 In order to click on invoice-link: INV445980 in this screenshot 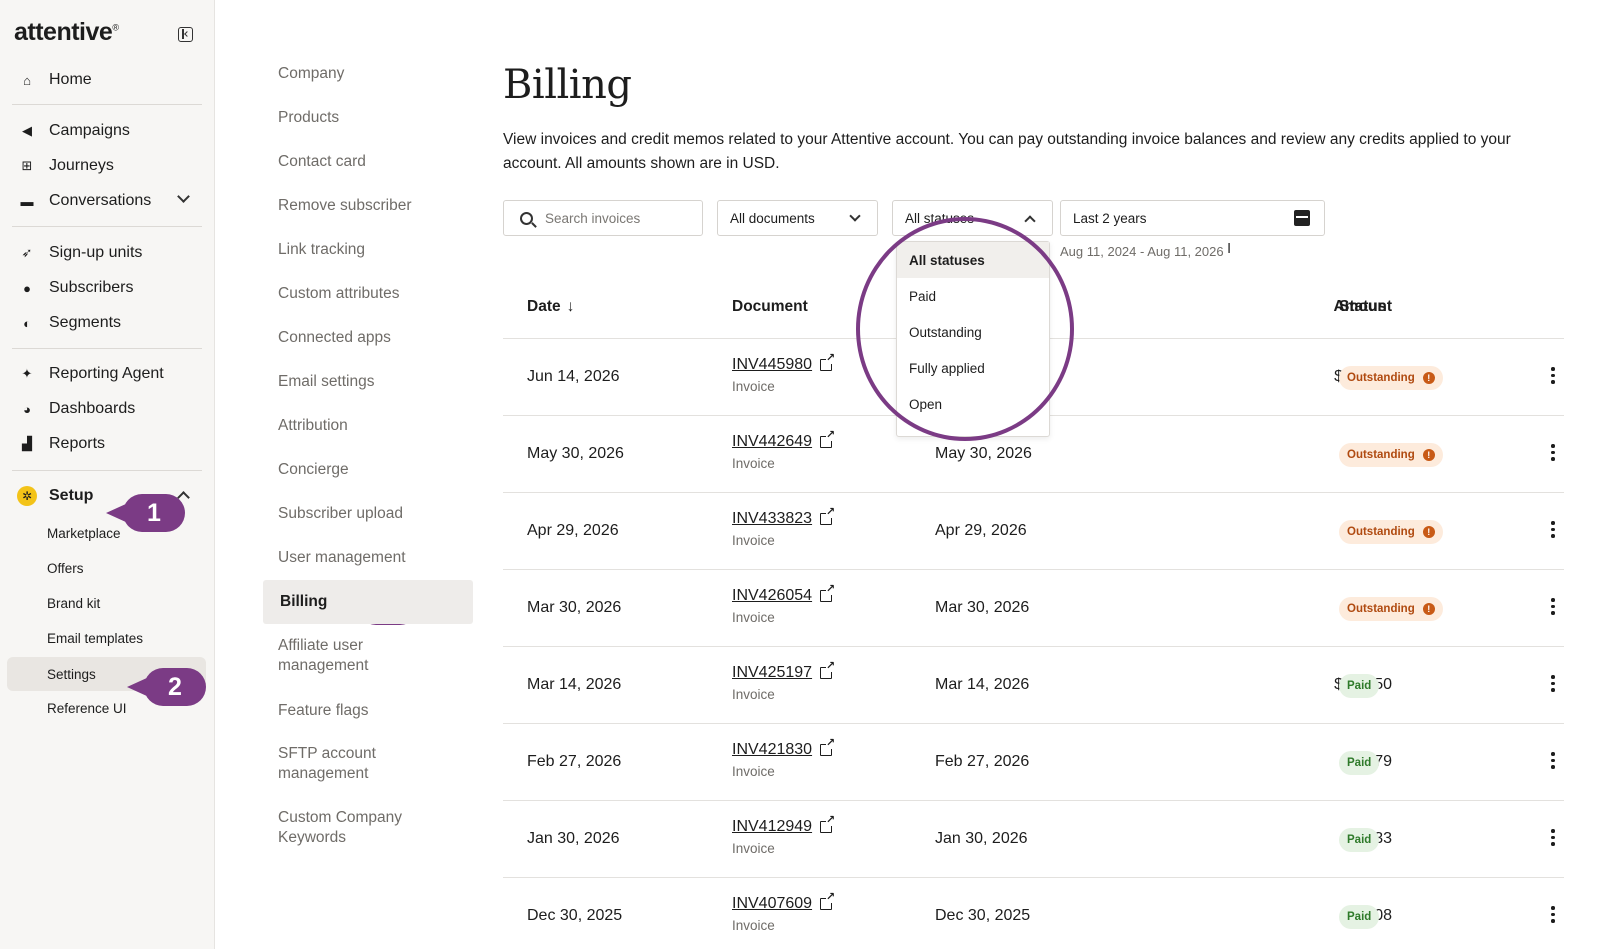, I will do `click(784, 363)`.